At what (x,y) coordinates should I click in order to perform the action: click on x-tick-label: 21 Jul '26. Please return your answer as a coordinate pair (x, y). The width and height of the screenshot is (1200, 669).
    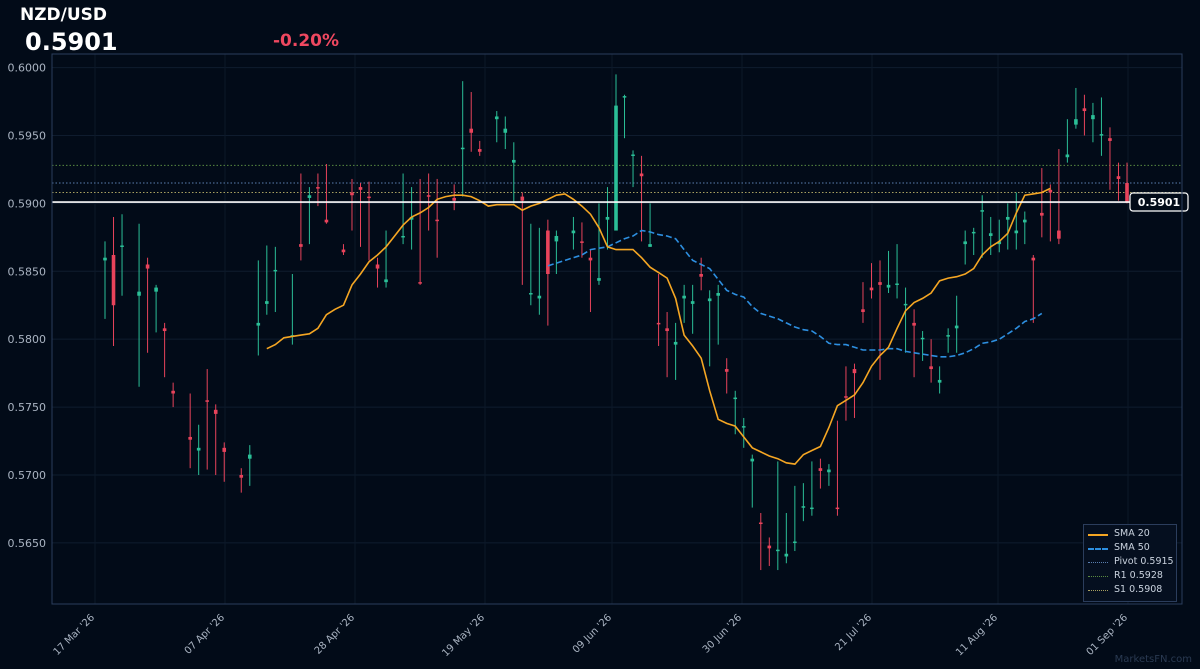
    Looking at the image, I should click on (853, 632).